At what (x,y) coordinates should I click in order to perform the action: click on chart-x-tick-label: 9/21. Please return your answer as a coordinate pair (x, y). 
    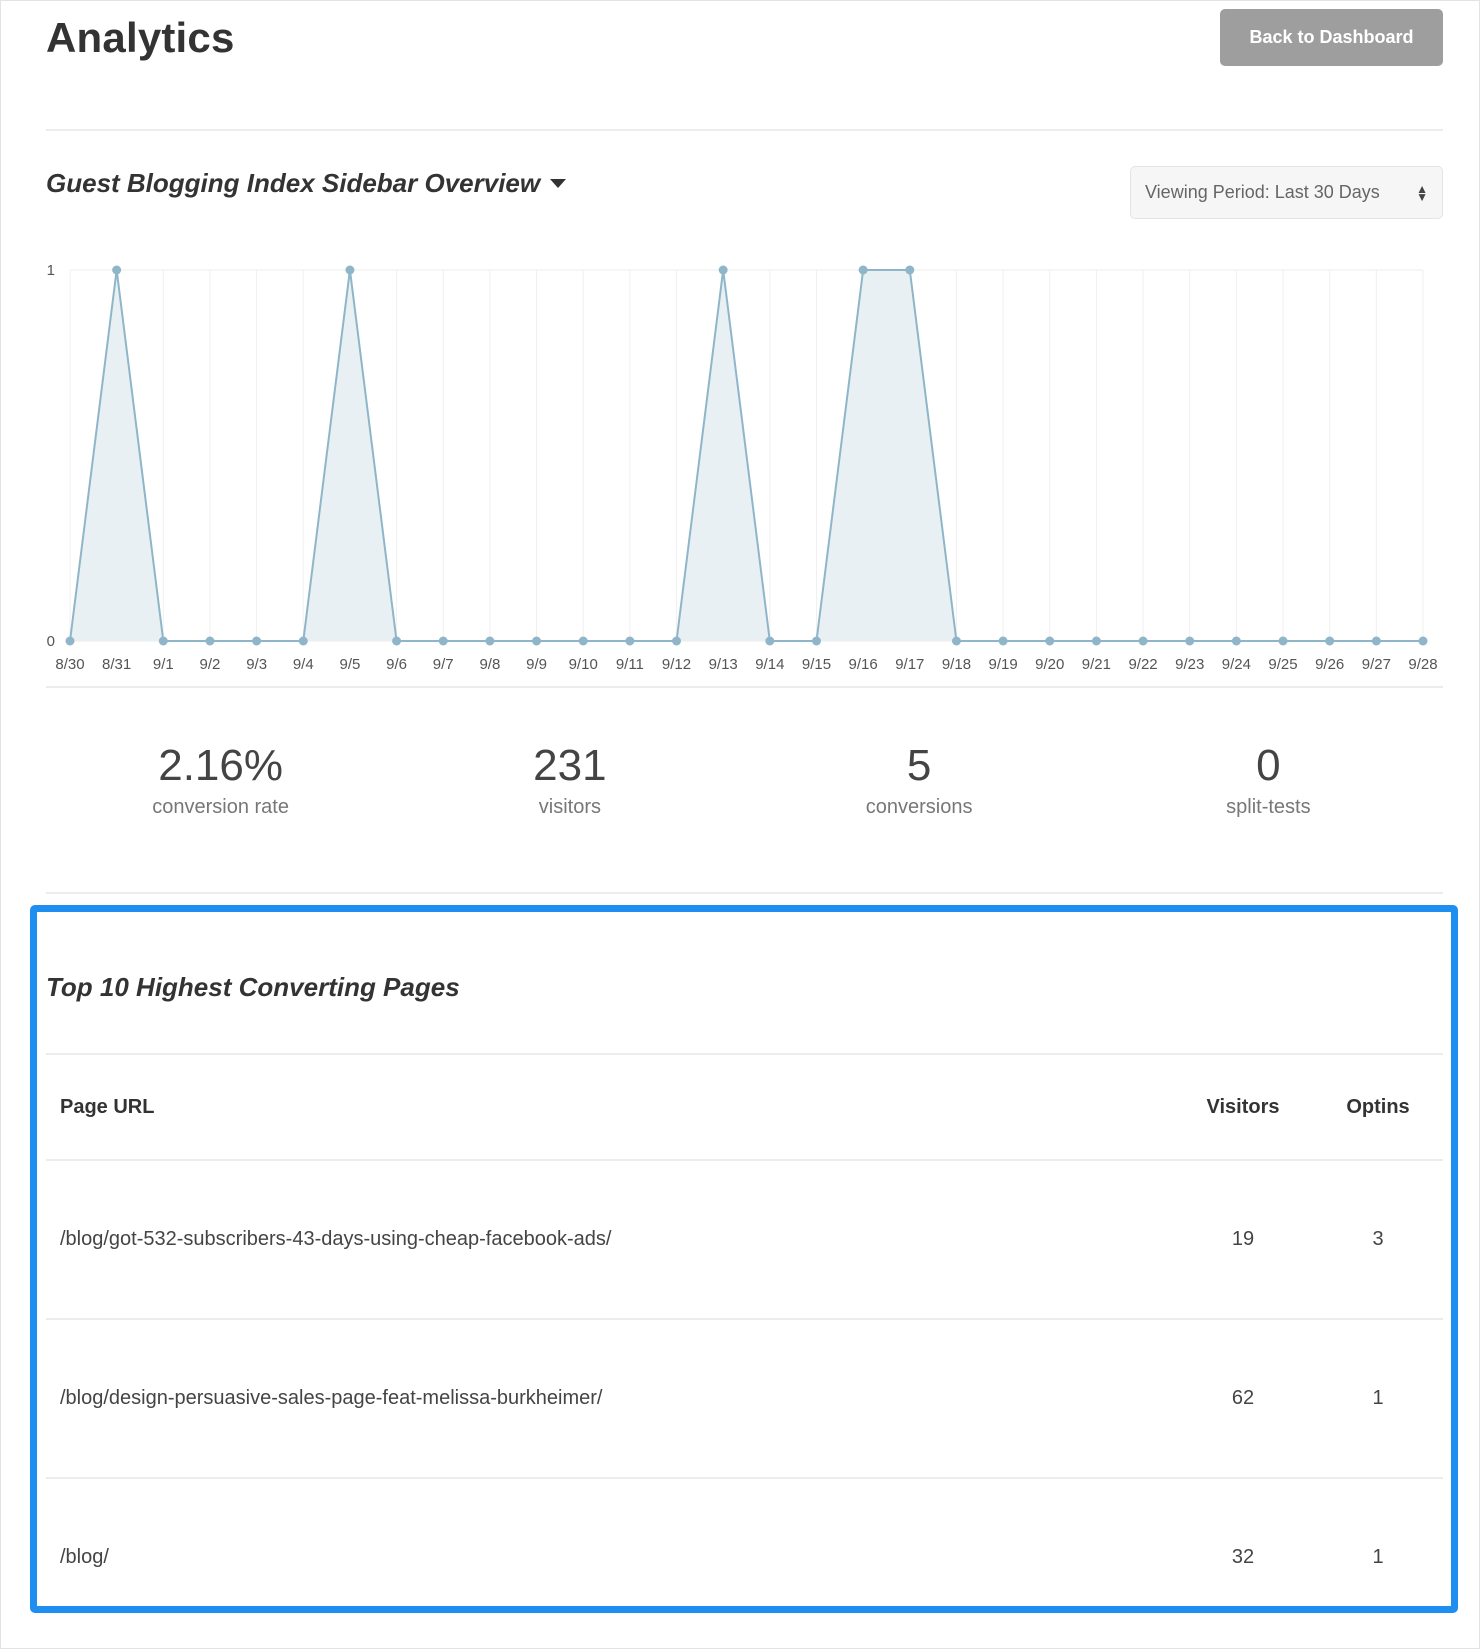
    Looking at the image, I should click on (1096, 664).